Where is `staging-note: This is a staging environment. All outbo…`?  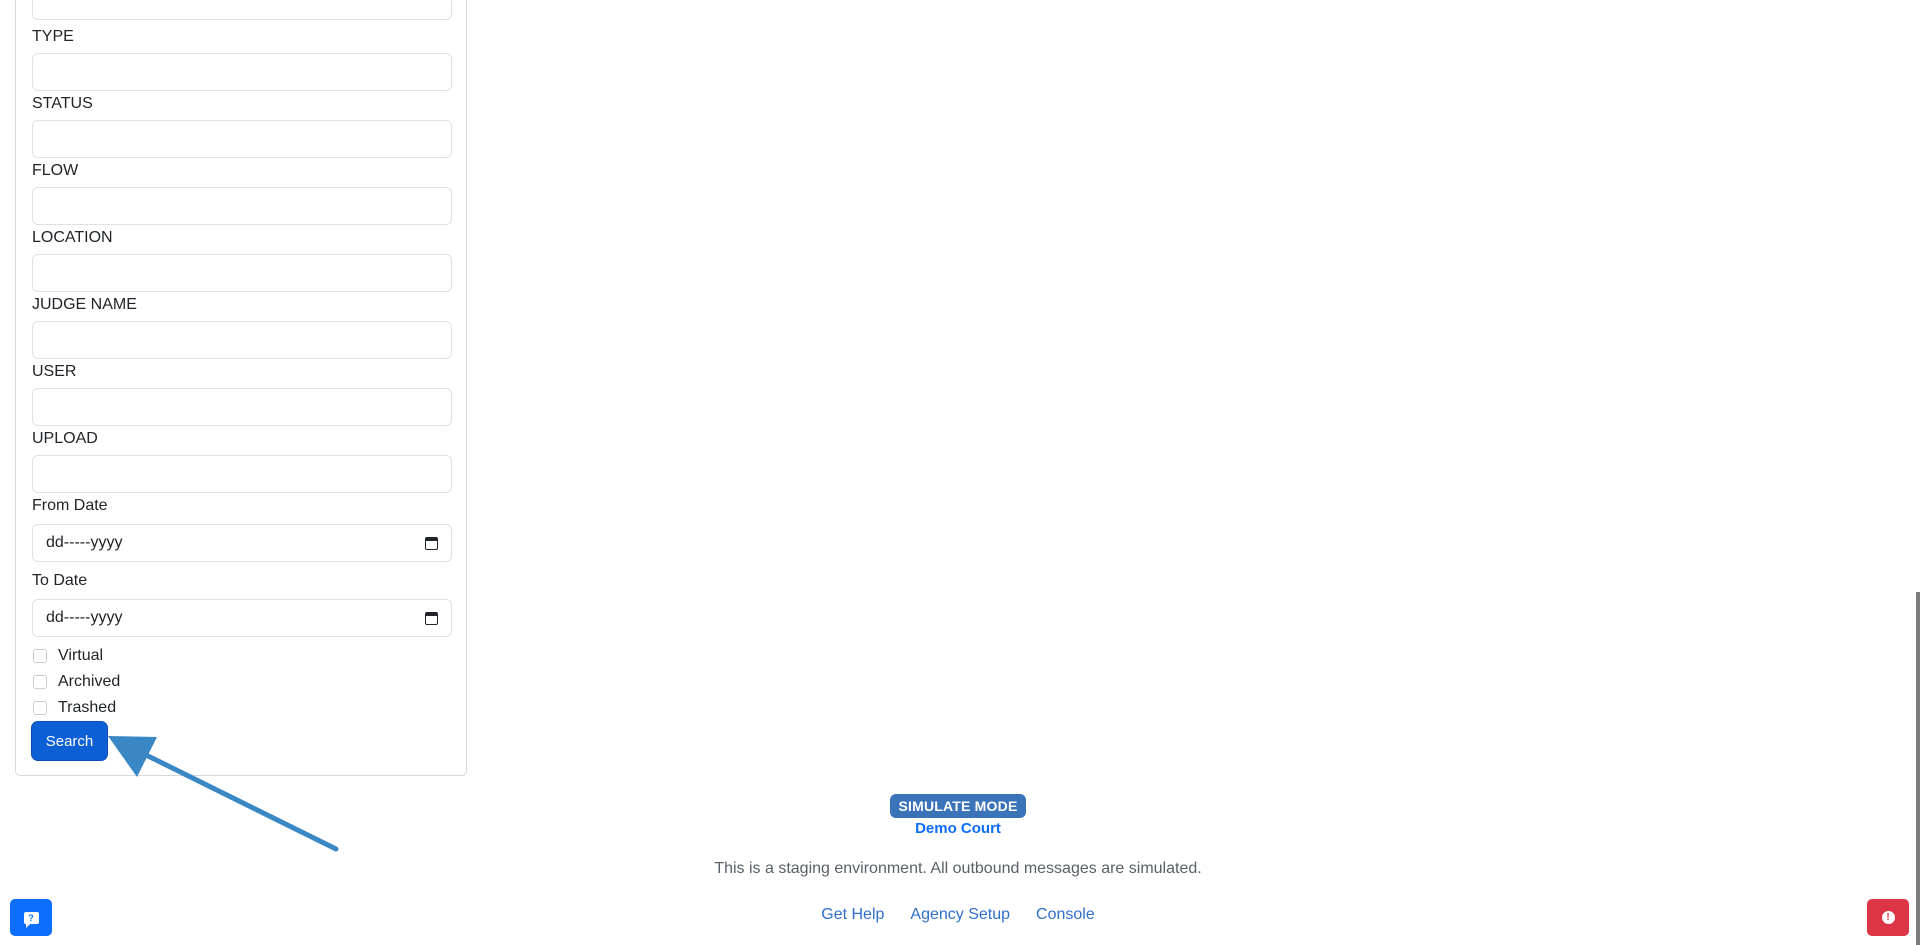
staging-note: This is a staging environment. All outbo… is located at coordinates (958, 868).